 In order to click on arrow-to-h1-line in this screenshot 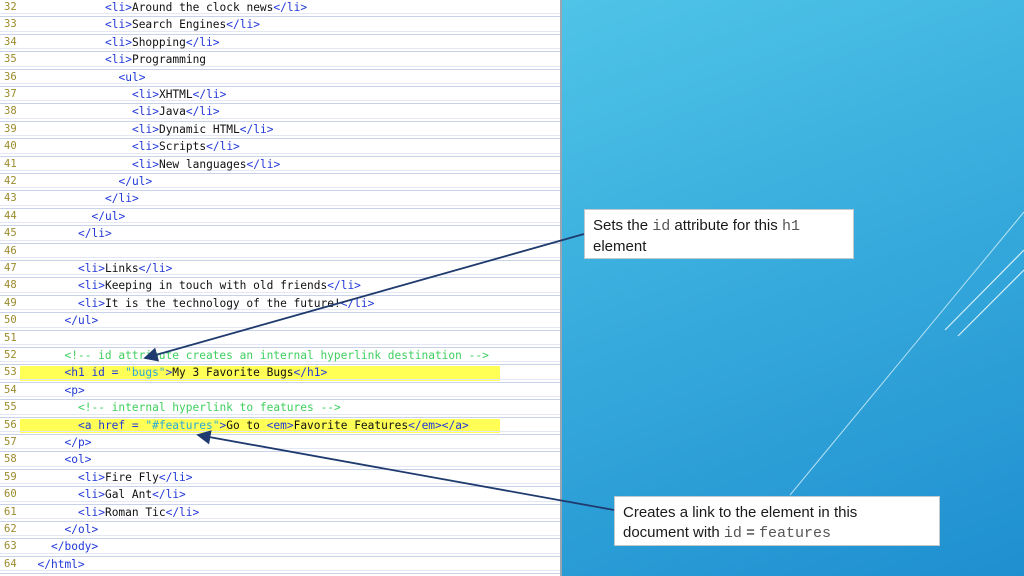, I will do `click(364, 297)`.